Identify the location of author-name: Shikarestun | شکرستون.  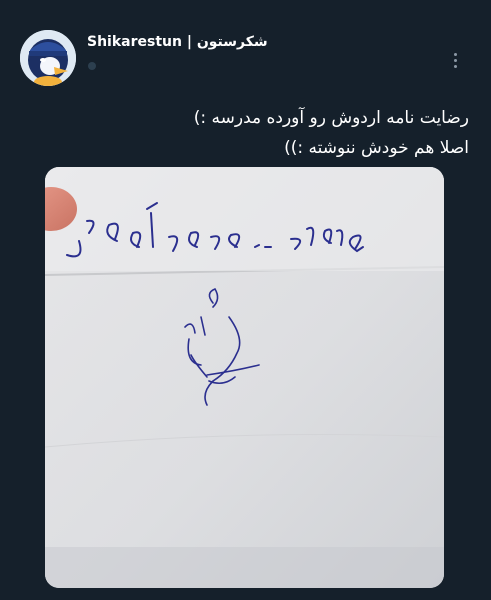
(177, 42).